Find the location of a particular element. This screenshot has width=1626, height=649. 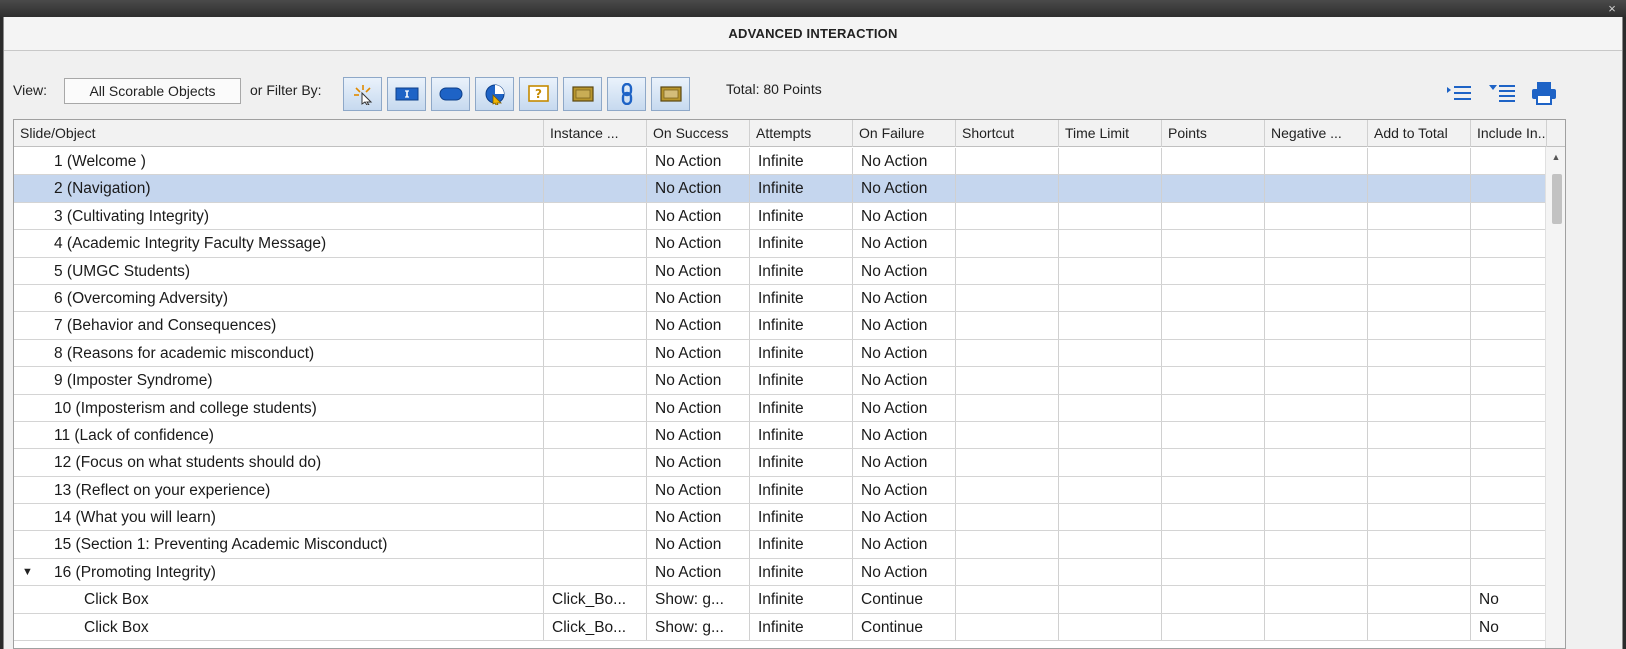

column-header-add-to-total: Add to Total is located at coordinates (1419, 133).